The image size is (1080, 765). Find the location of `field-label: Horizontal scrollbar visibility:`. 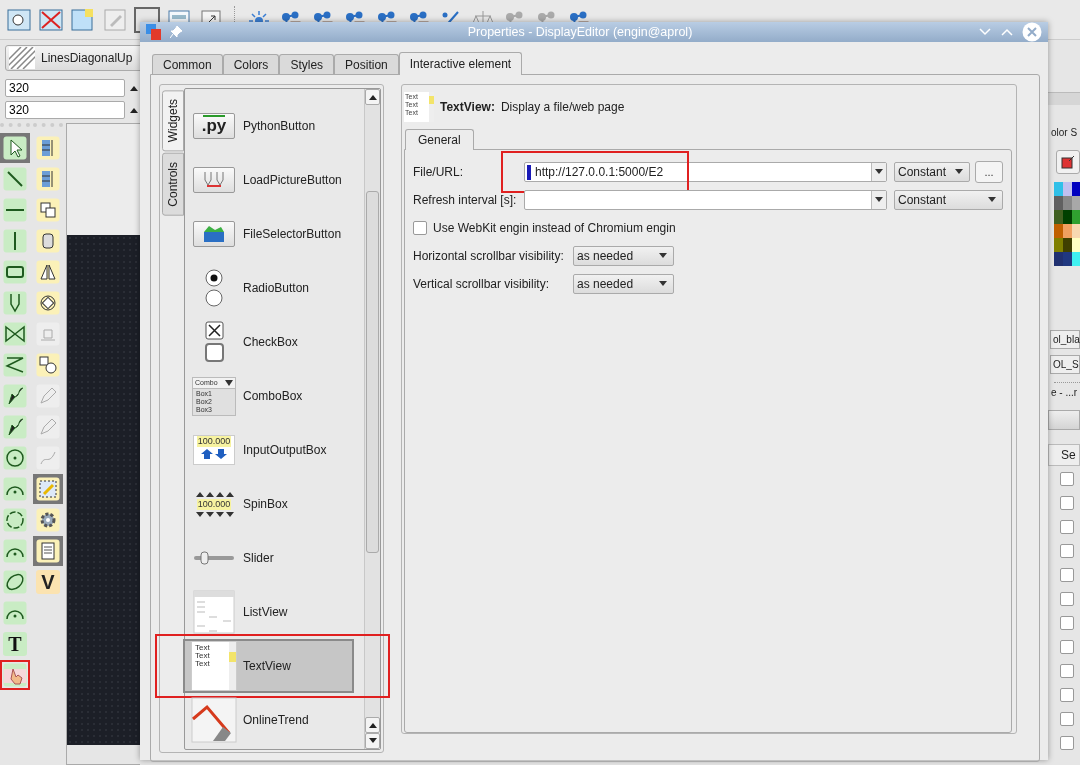

field-label: Horizontal scrollbar visibility: is located at coordinates (489, 256).